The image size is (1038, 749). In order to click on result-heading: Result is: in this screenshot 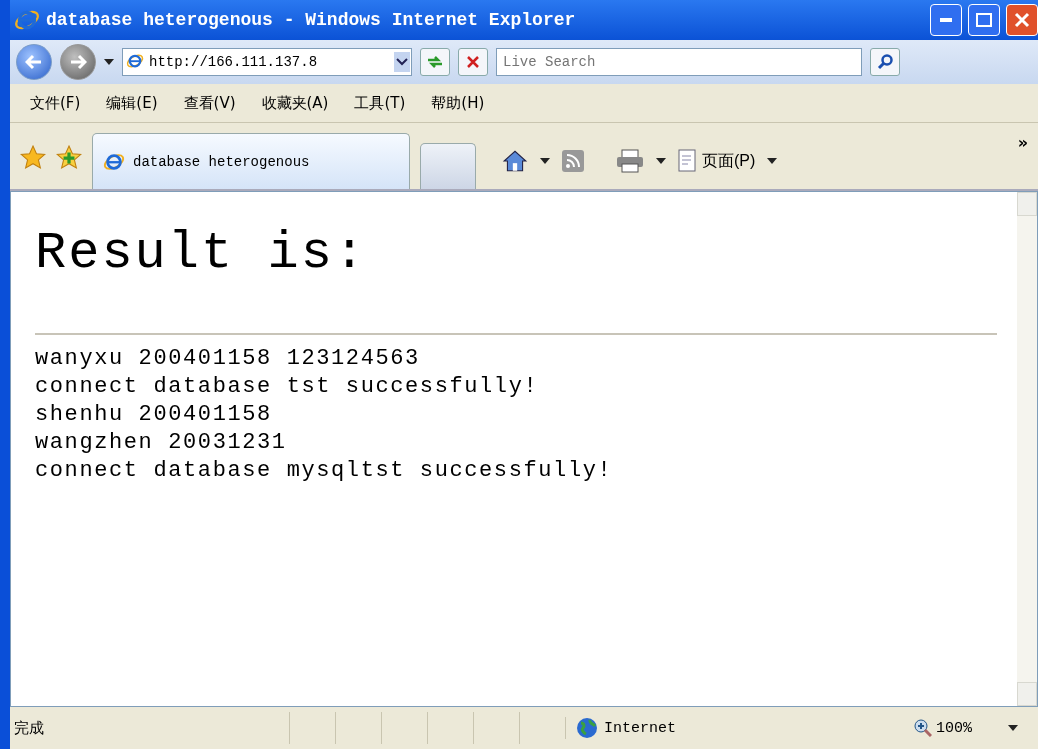, I will do `click(202, 253)`.